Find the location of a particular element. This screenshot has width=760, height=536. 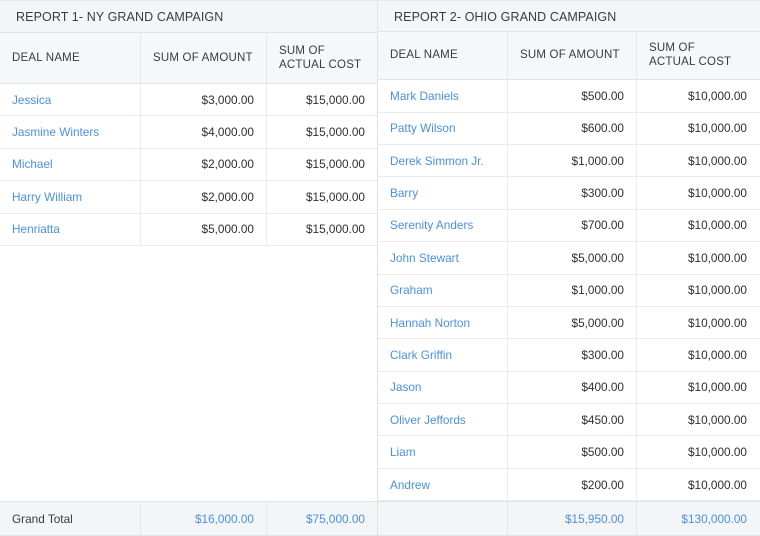

table-row: Henriatta $5,000.00 $15,000.00 is located at coordinates (188, 229).